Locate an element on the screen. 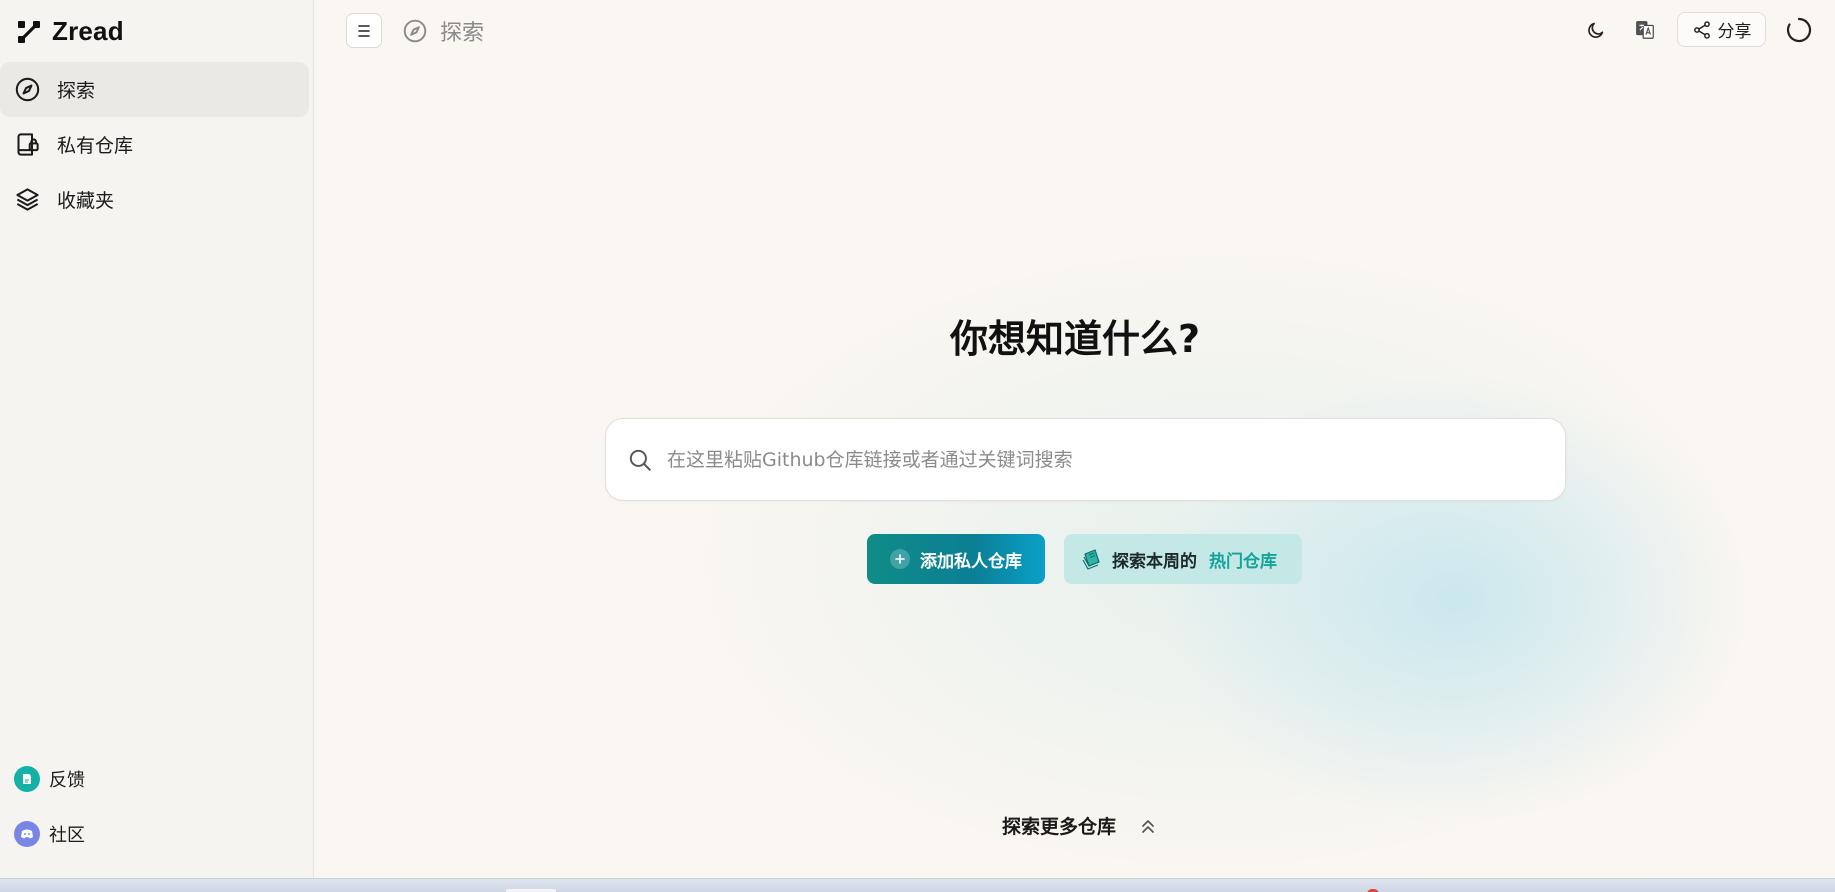  compass-icon is located at coordinates (27, 89).